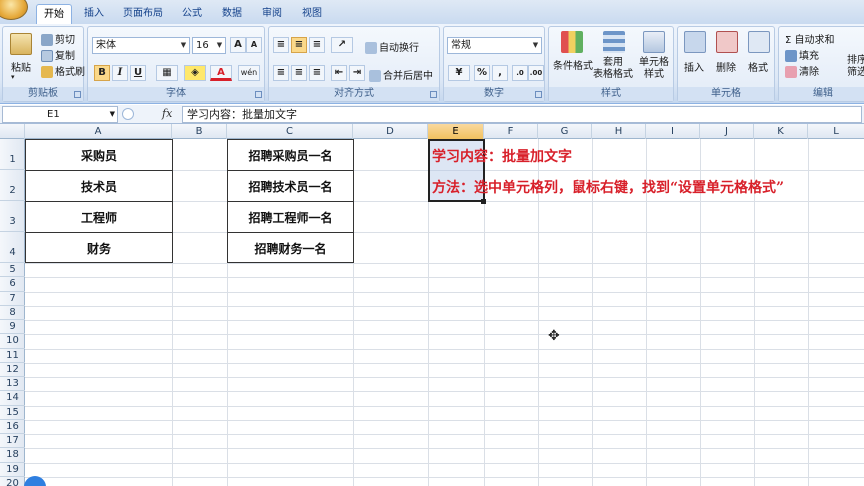  Describe the element at coordinates (317, 73) in the screenshot. I see `align-right-button: ≡` at that location.